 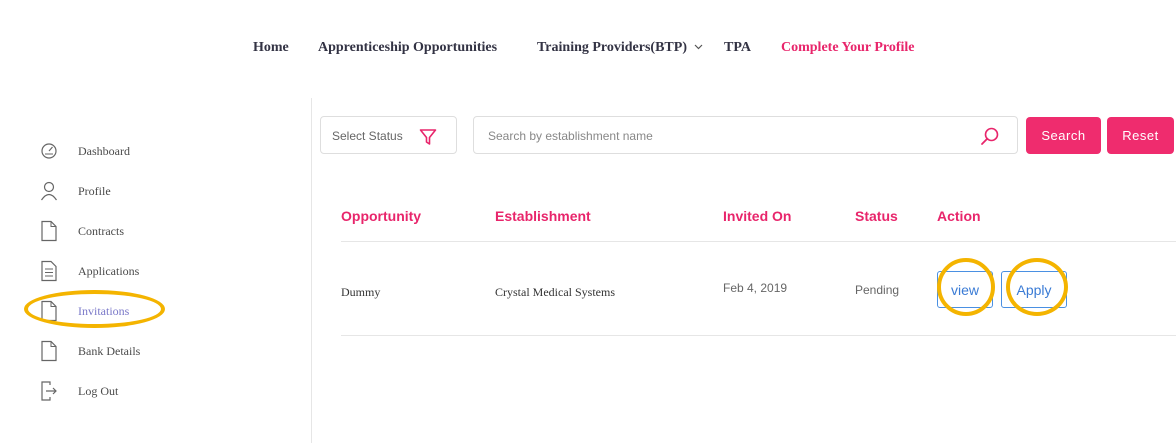 I want to click on user-icon, so click(x=49, y=191).